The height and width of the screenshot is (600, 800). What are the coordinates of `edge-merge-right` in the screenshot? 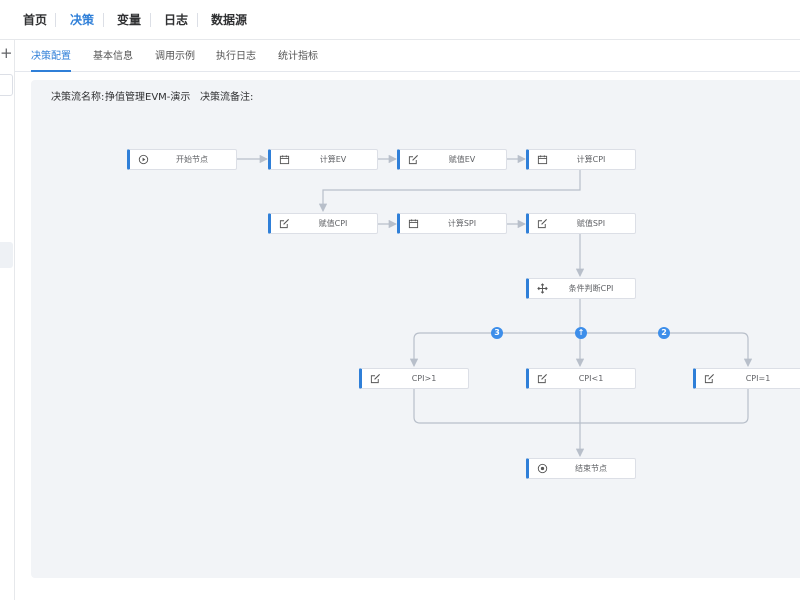 It's located at (664, 406).